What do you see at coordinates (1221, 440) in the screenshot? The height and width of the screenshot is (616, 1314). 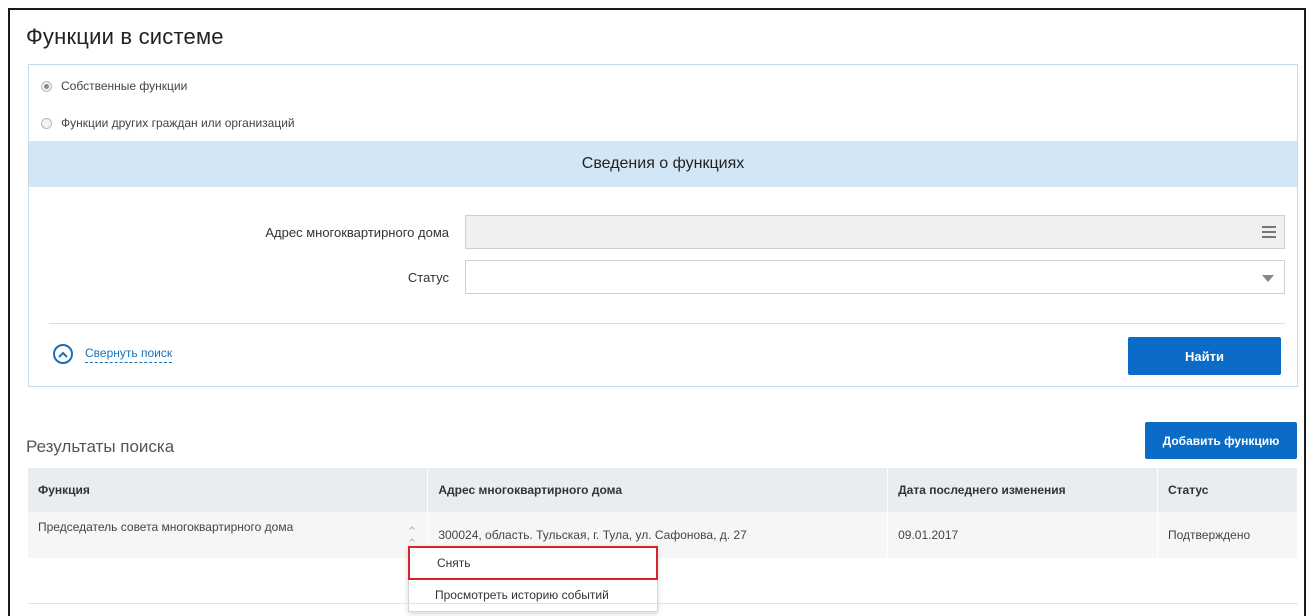 I see `add-function-button: Добавить функцию` at bounding box center [1221, 440].